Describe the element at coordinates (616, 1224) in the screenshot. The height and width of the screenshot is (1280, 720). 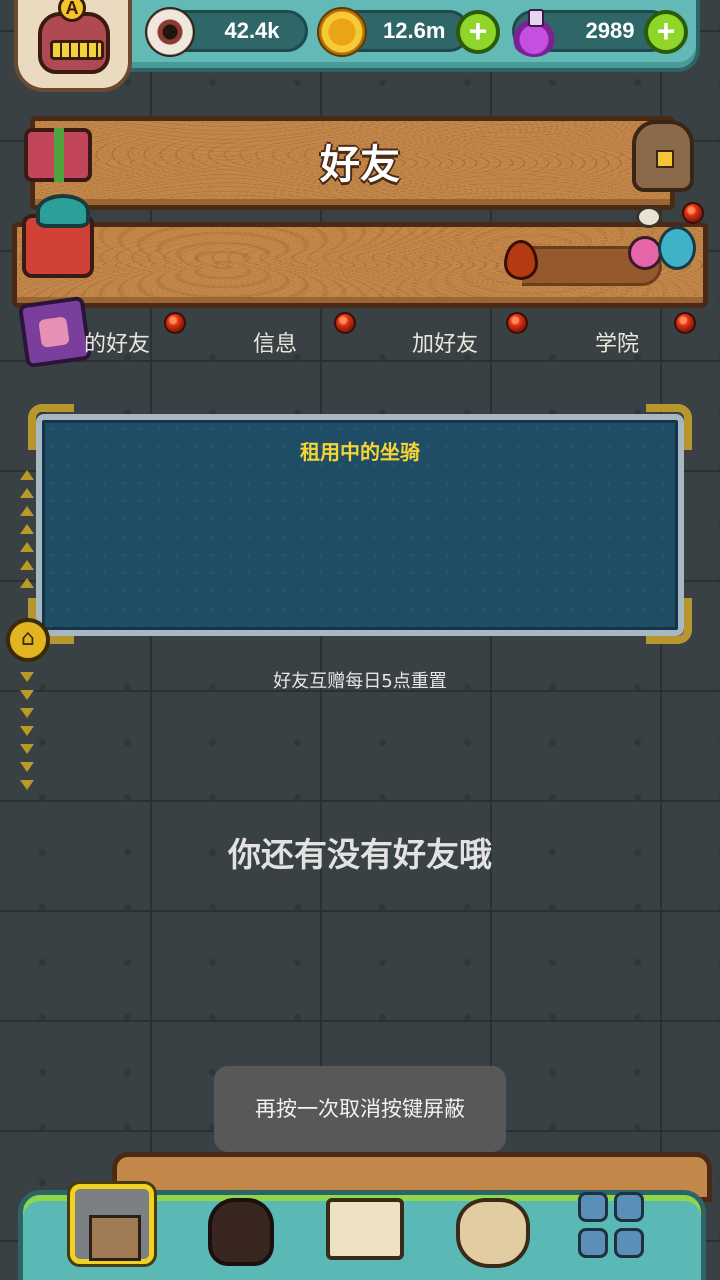
I see `nav-grid-menu-icon` at that location.